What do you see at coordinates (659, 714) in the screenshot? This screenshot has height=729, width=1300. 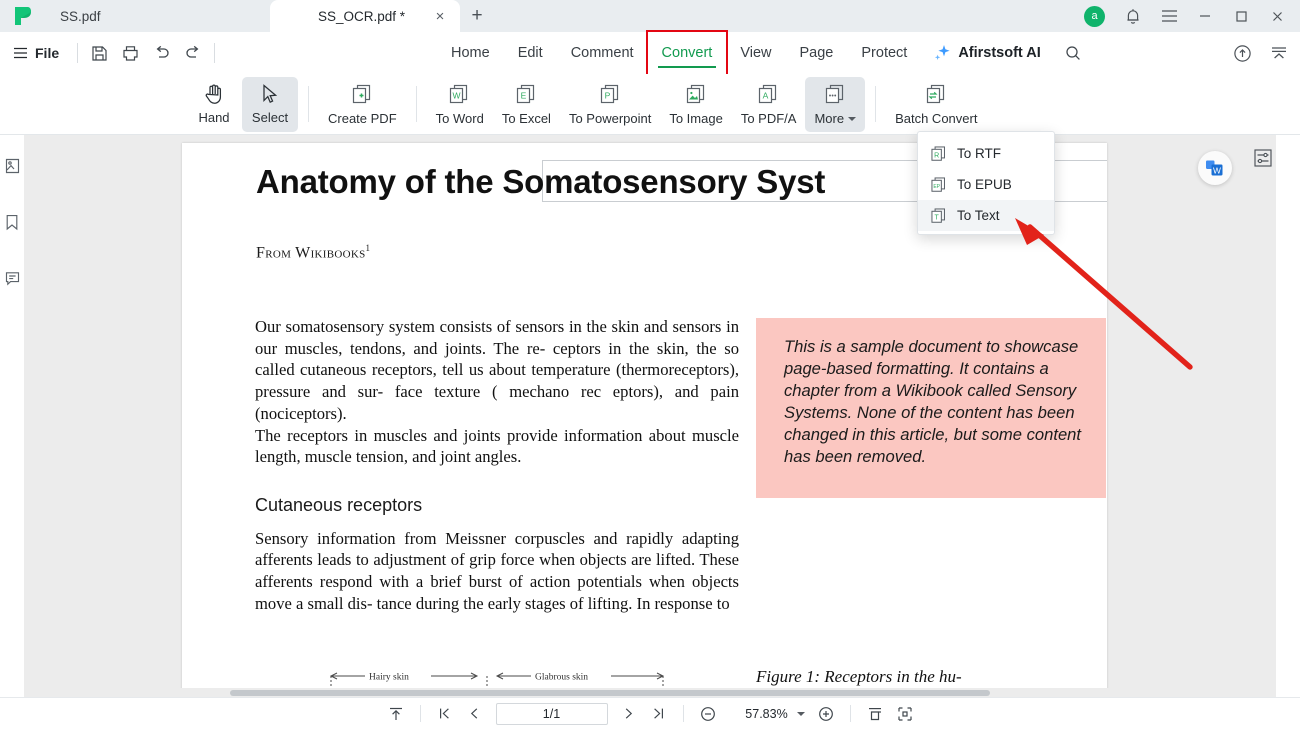 I see `last-page-icon` at bounding box center [659, 714].